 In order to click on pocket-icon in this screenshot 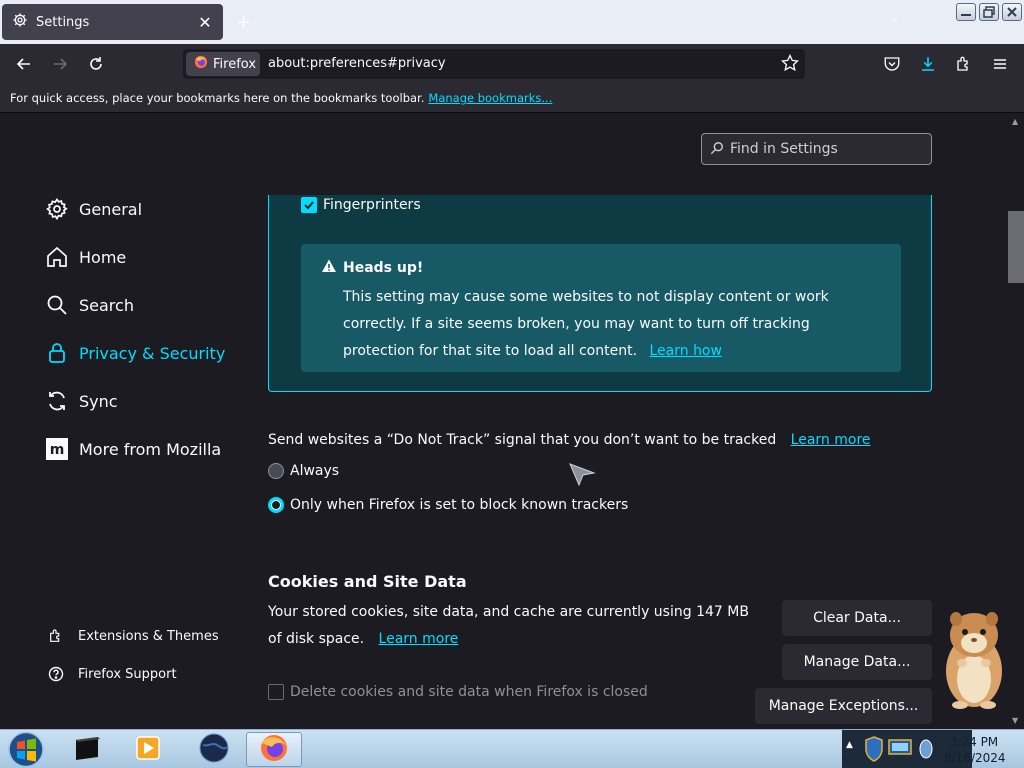, I will do `click(892, 64)`.